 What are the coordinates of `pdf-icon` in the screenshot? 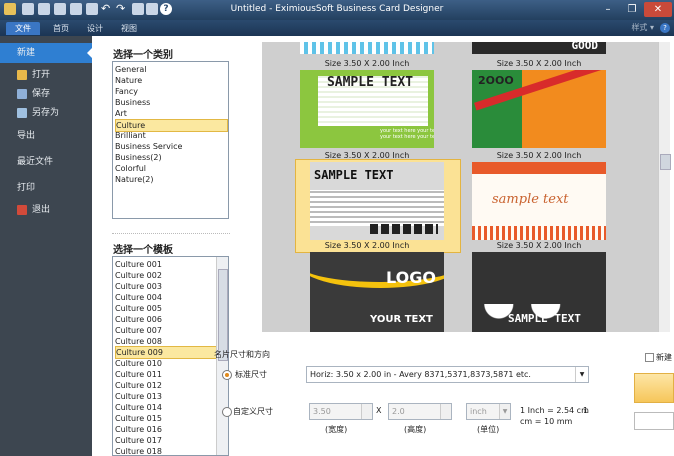 It's located at (76, 9).